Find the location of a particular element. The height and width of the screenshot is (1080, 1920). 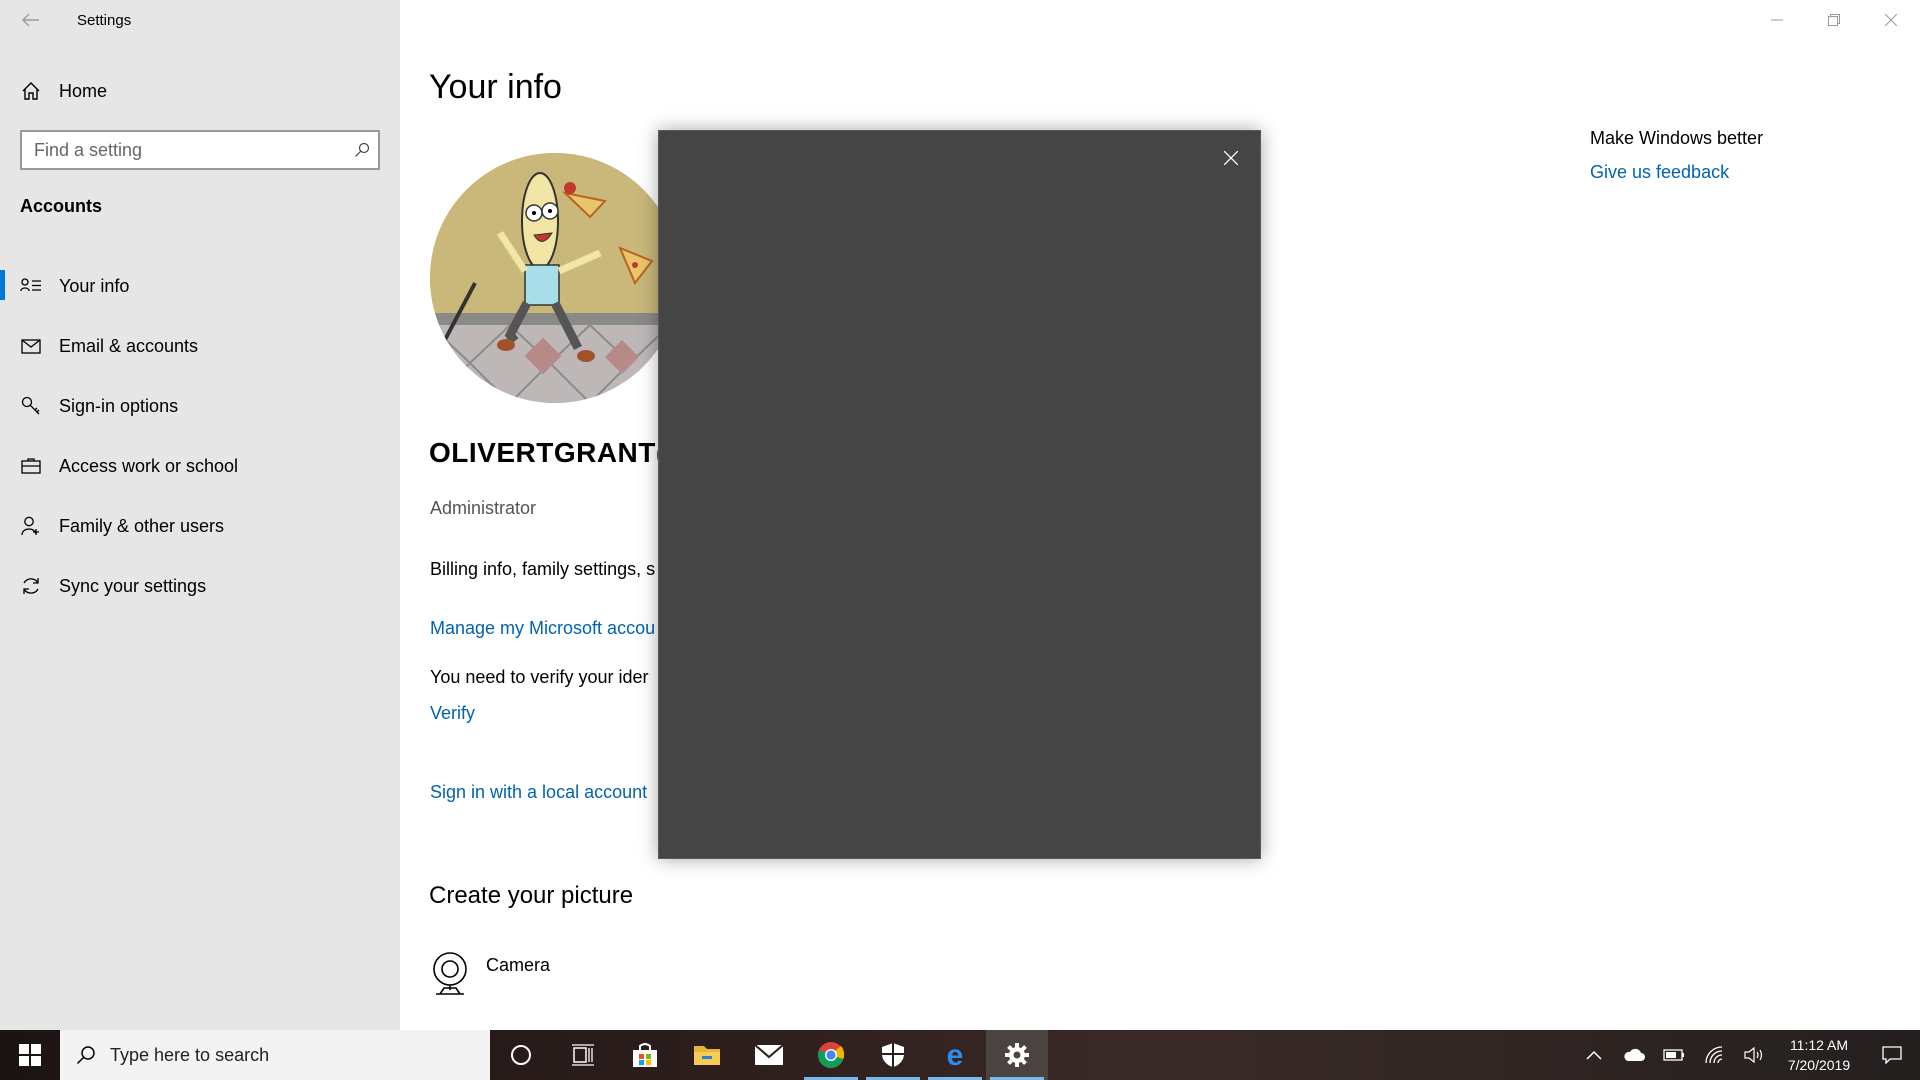

battery-button is located at coordinates (1674, 1055).